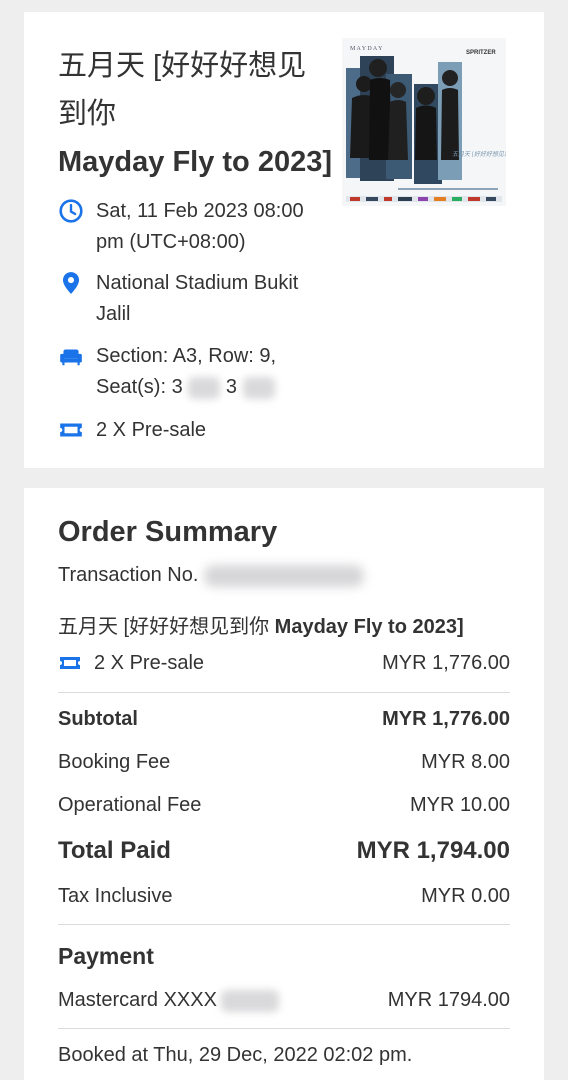 The height and width of the screenshot is (1080, 568). I want to click on event-venue-row: National Stadium Bukit Jalil, so click(197, 299).